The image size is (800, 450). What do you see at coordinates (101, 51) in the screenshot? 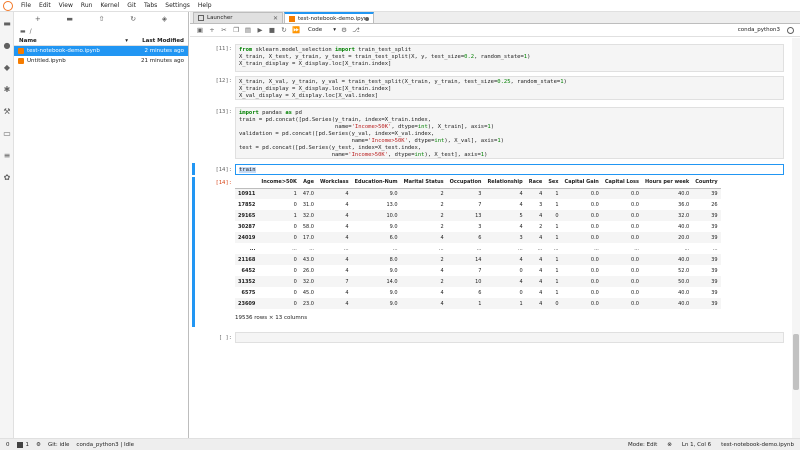
I see `file-row: test-notebook-demo.ipynb 2 minutes ago` at bounding box center [101, 51].